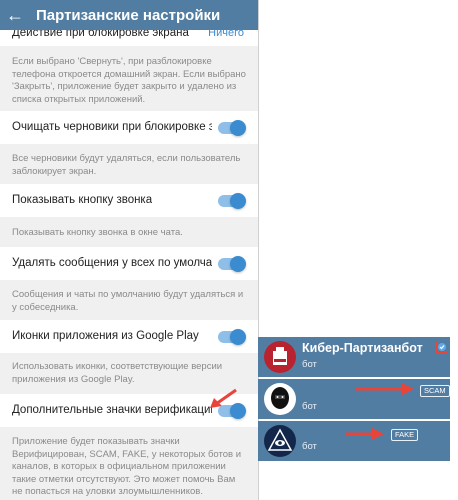 This screenshot has height=500, width=458. Describe the element at coordinates (354, 357) in the screenshot. I see `verified-bot-card: Кибер-Партизанбот бот` at that location.